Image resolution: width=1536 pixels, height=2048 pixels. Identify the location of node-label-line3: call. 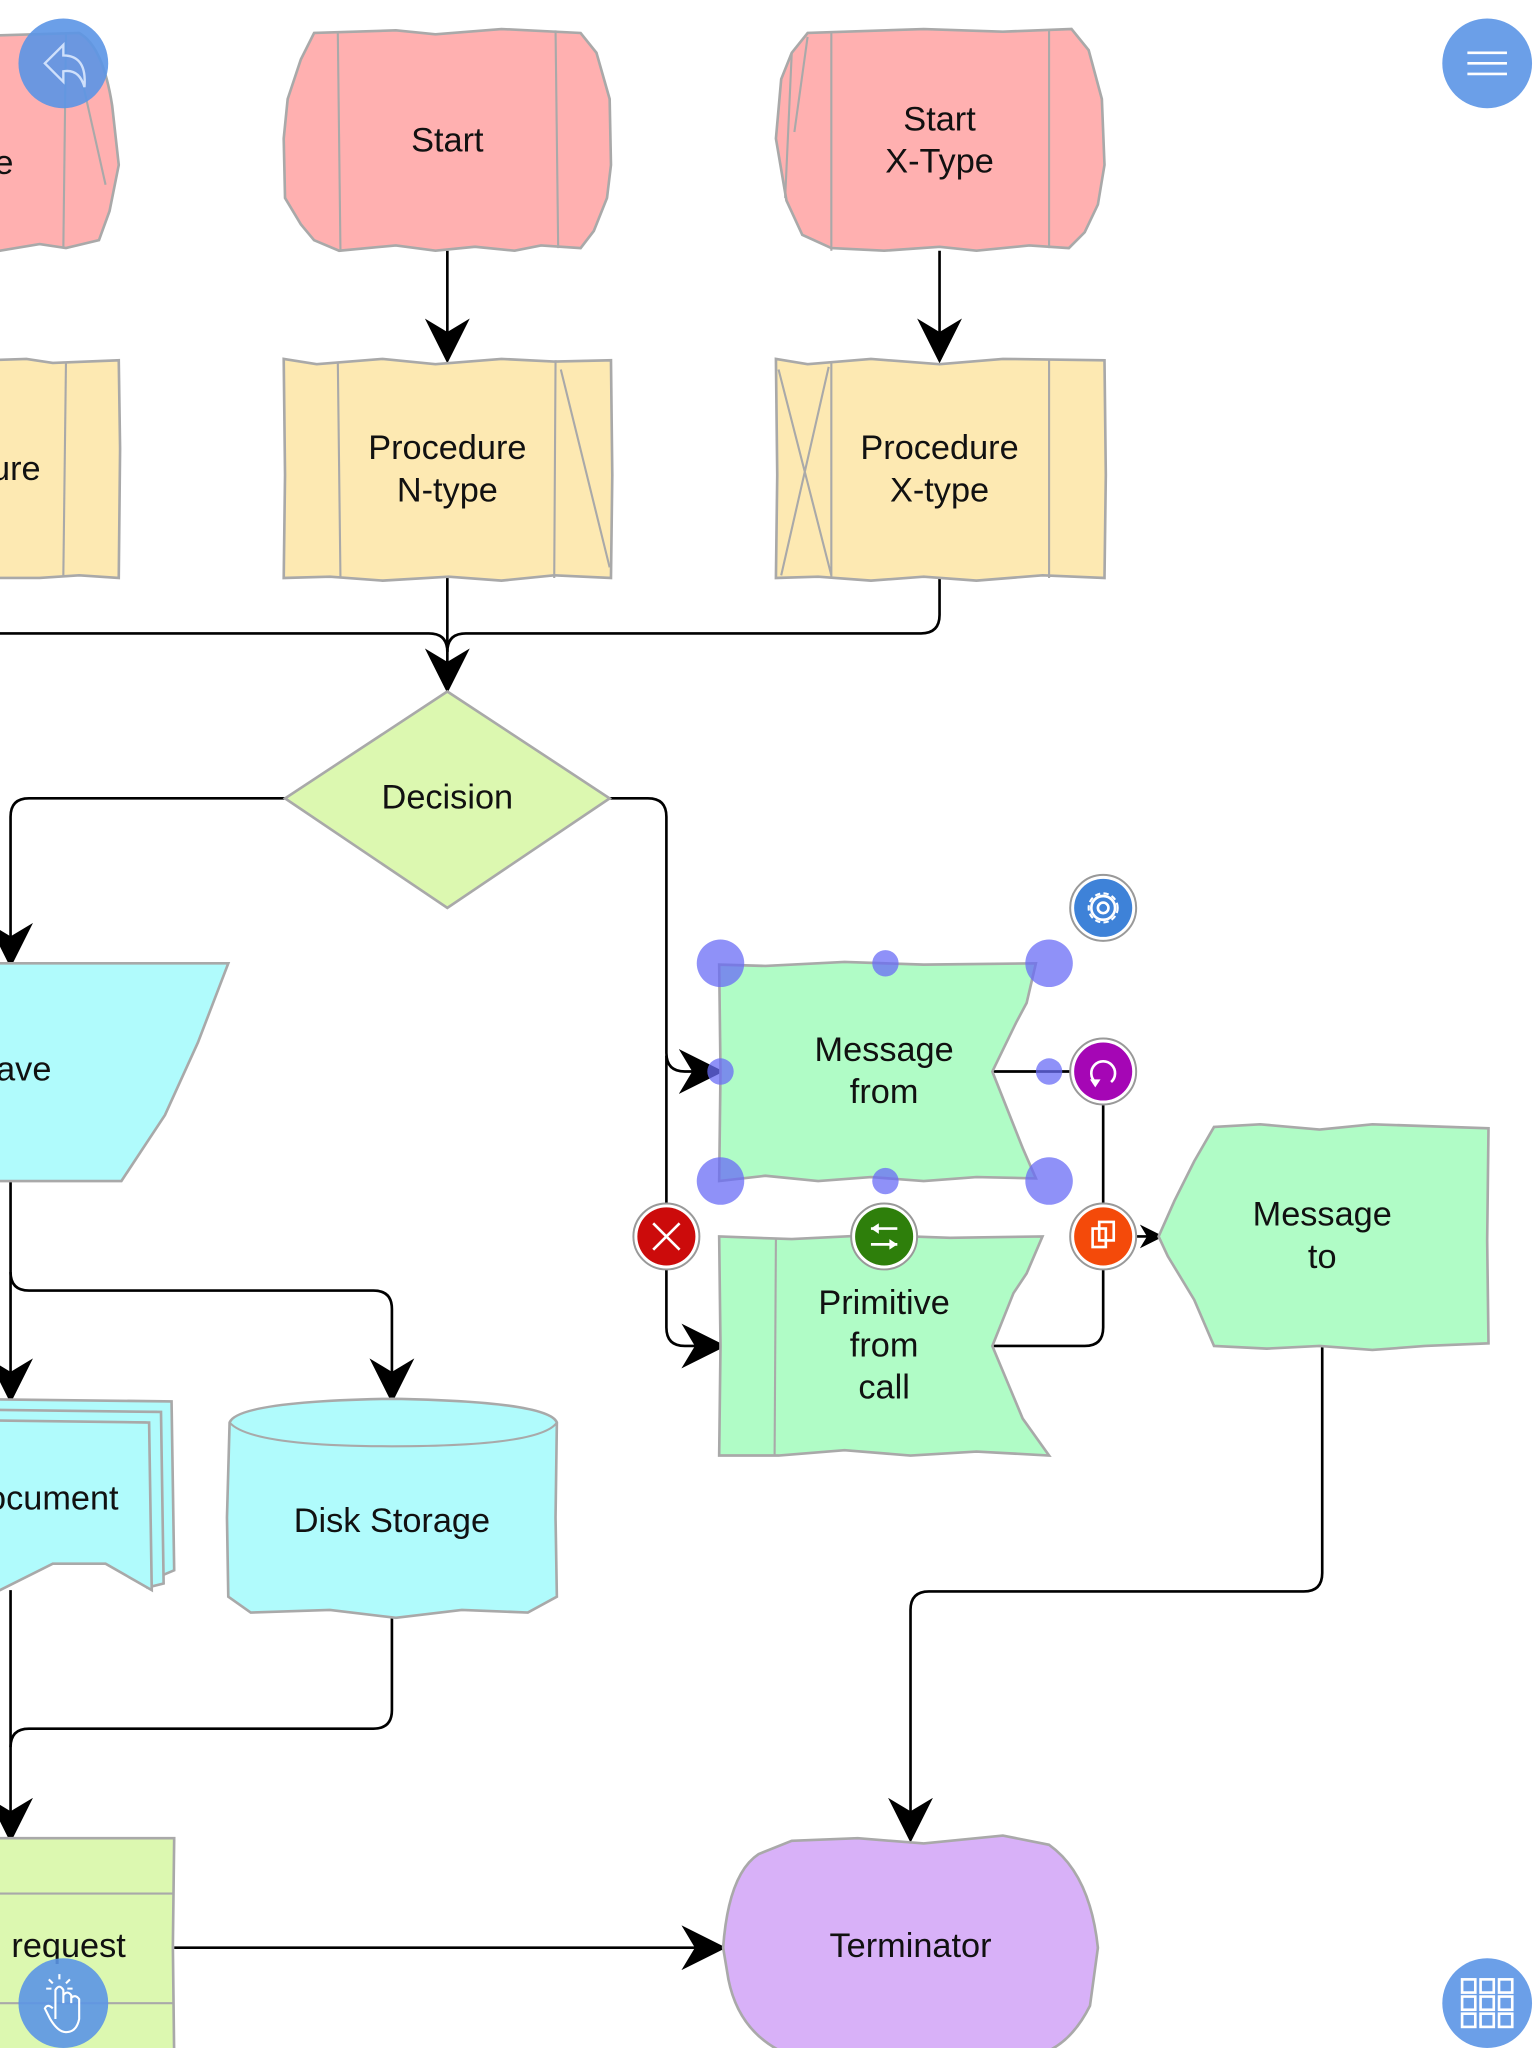
(883, 1388).